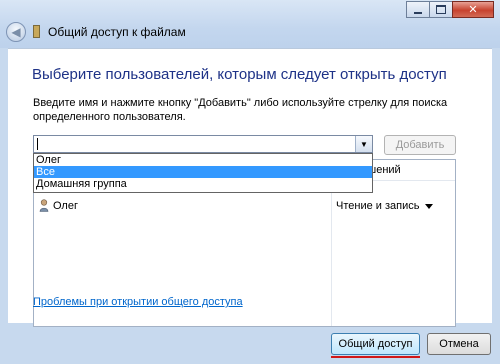 This screenshot has width=500, height=364. Describe the element at coordinates (429, 206) in the screenshot. I see `triangle-down-icon` at that location.